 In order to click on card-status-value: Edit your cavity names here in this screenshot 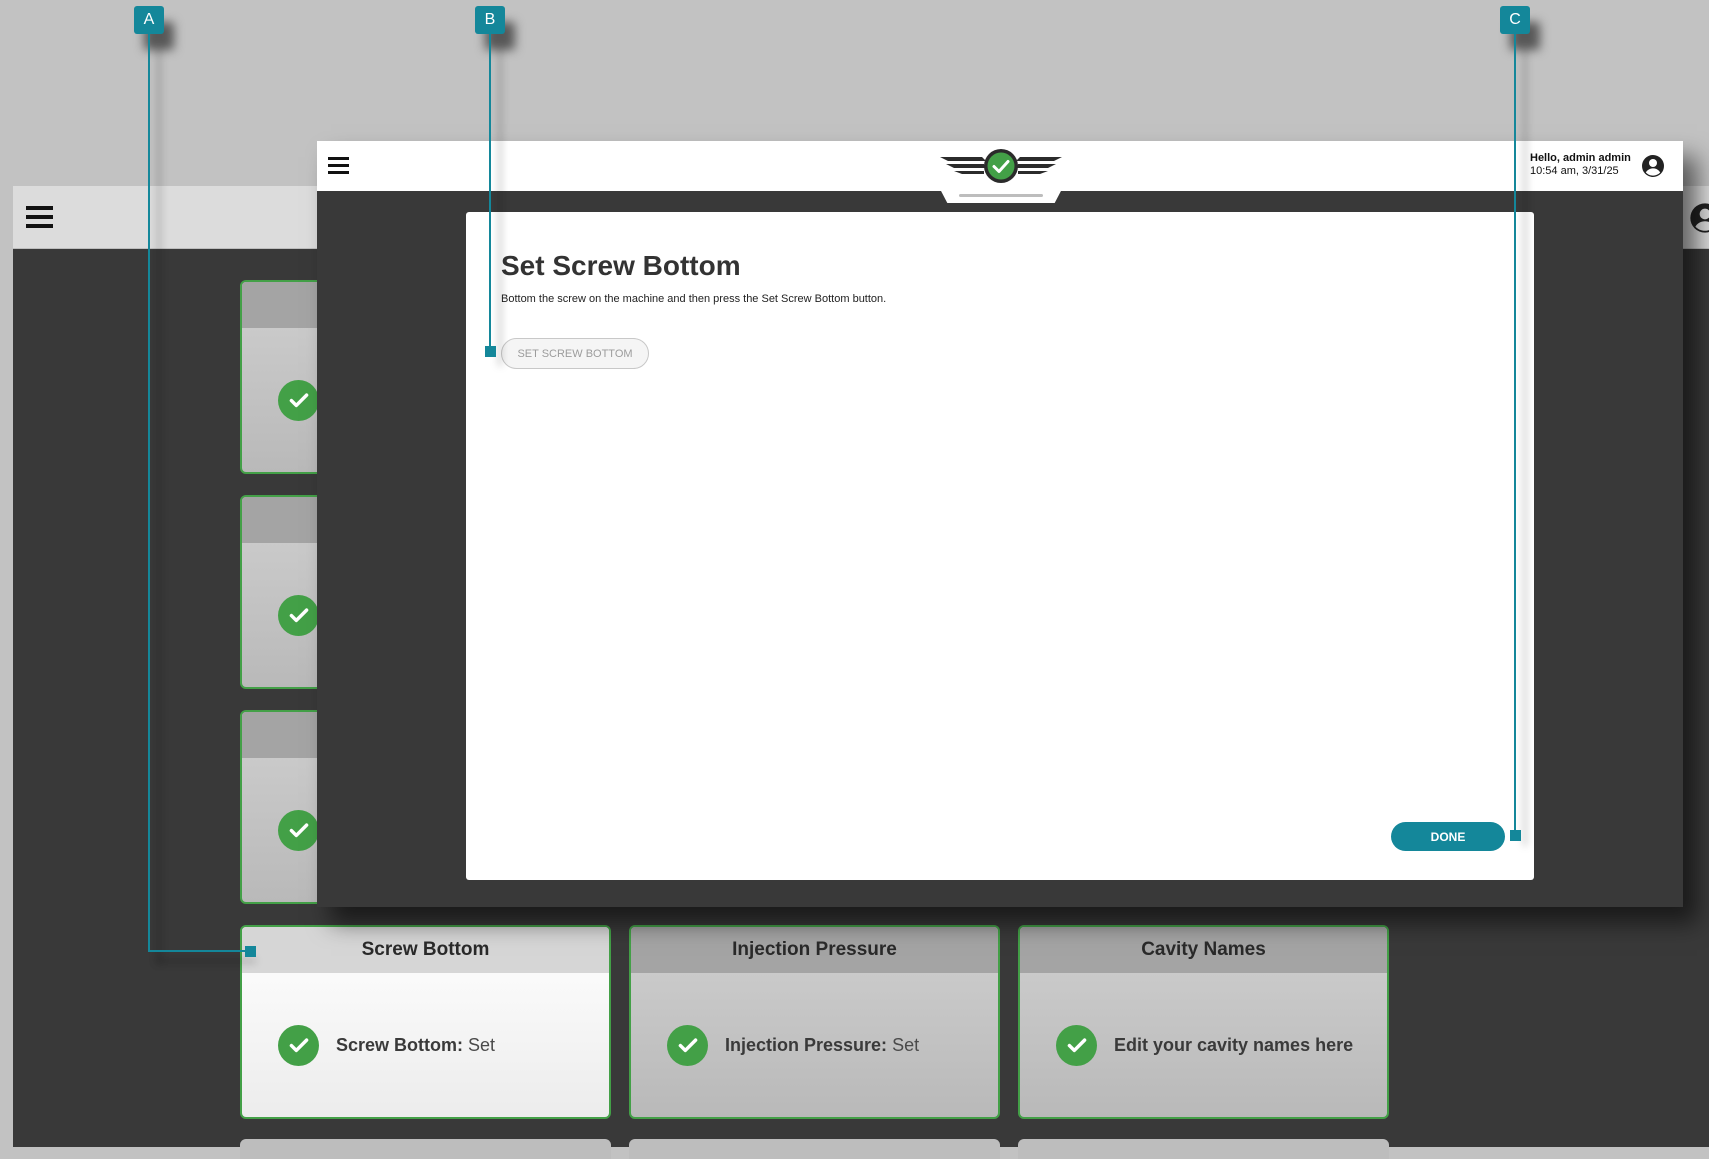, I will do `click(1234, 1044)`.